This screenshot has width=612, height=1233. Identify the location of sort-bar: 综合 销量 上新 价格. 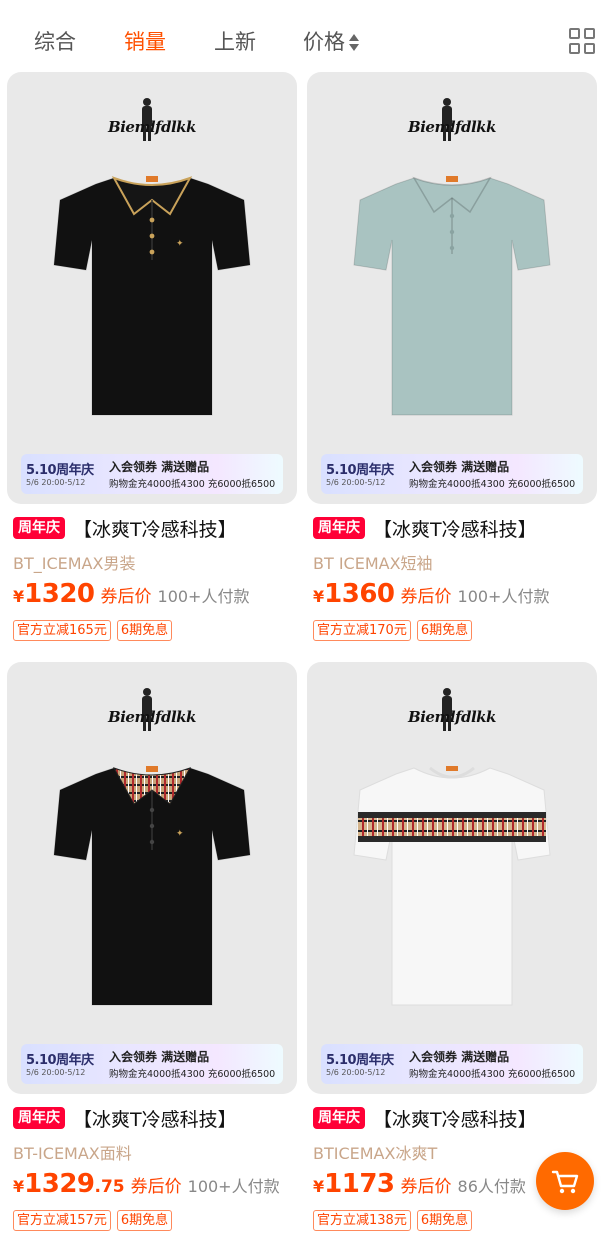
(306, 38).